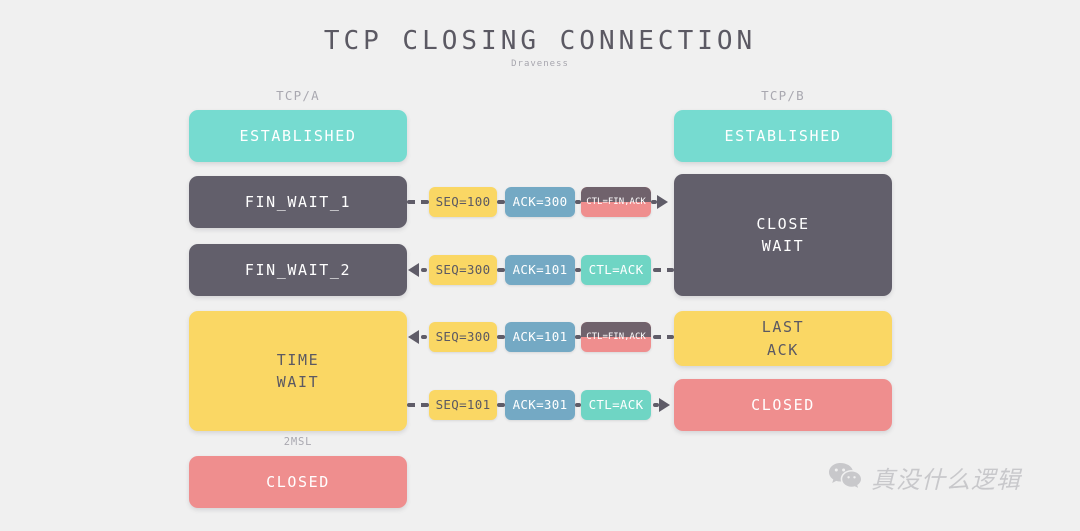  What do you see at coordinates (783, 349) in the screenshot?
I see `state-label-line-2: ACK` at bounding box center [783, 349].